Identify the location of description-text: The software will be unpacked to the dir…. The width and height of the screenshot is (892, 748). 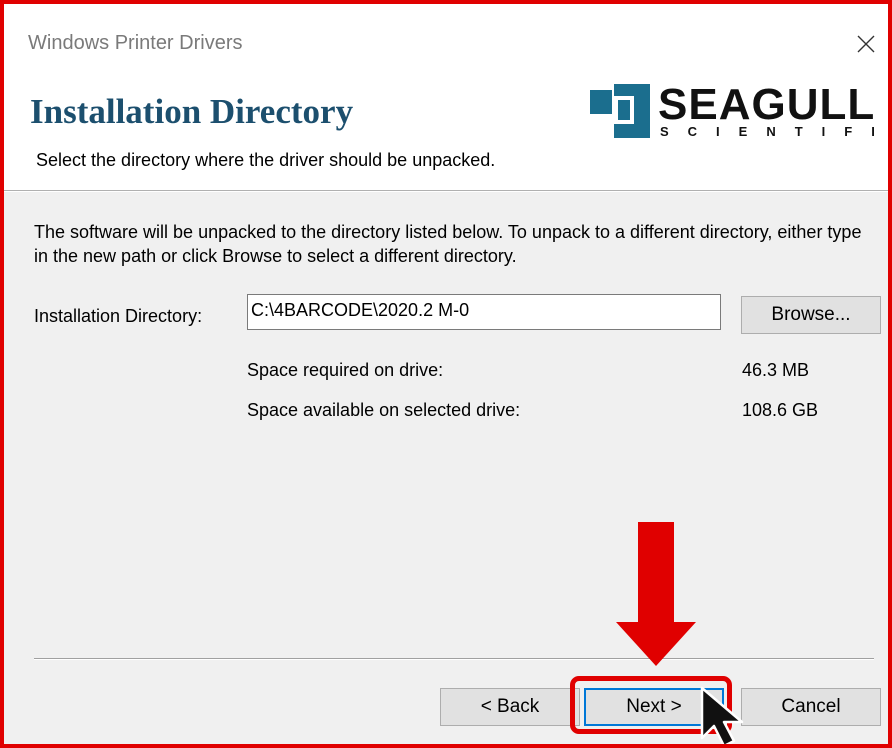
(448, 244).